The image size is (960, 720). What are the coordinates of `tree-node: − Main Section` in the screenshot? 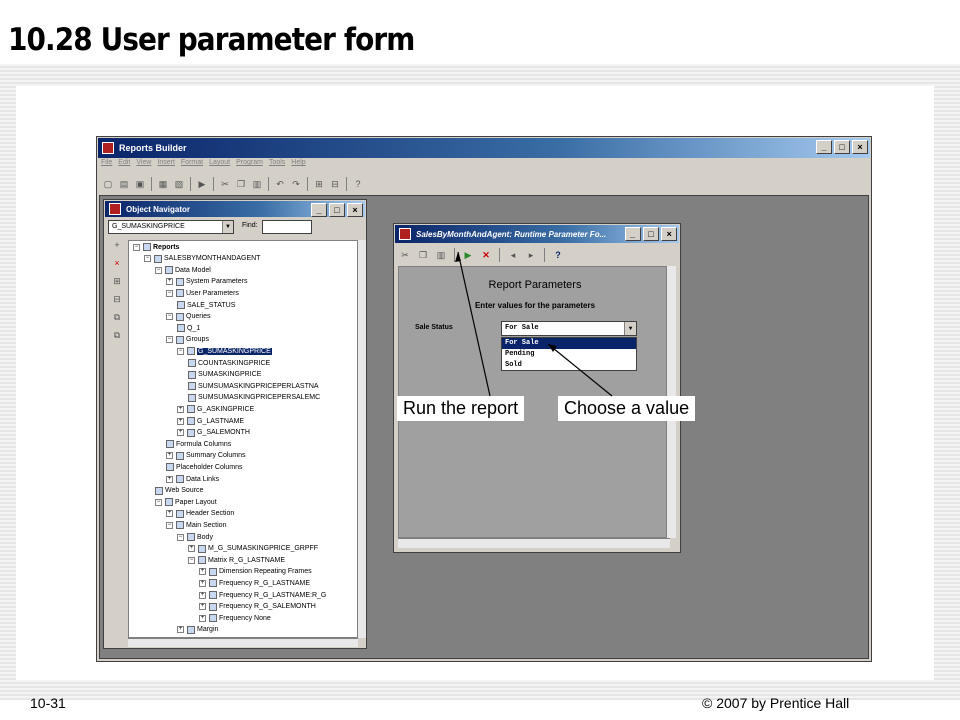 It's located at (196, 525).